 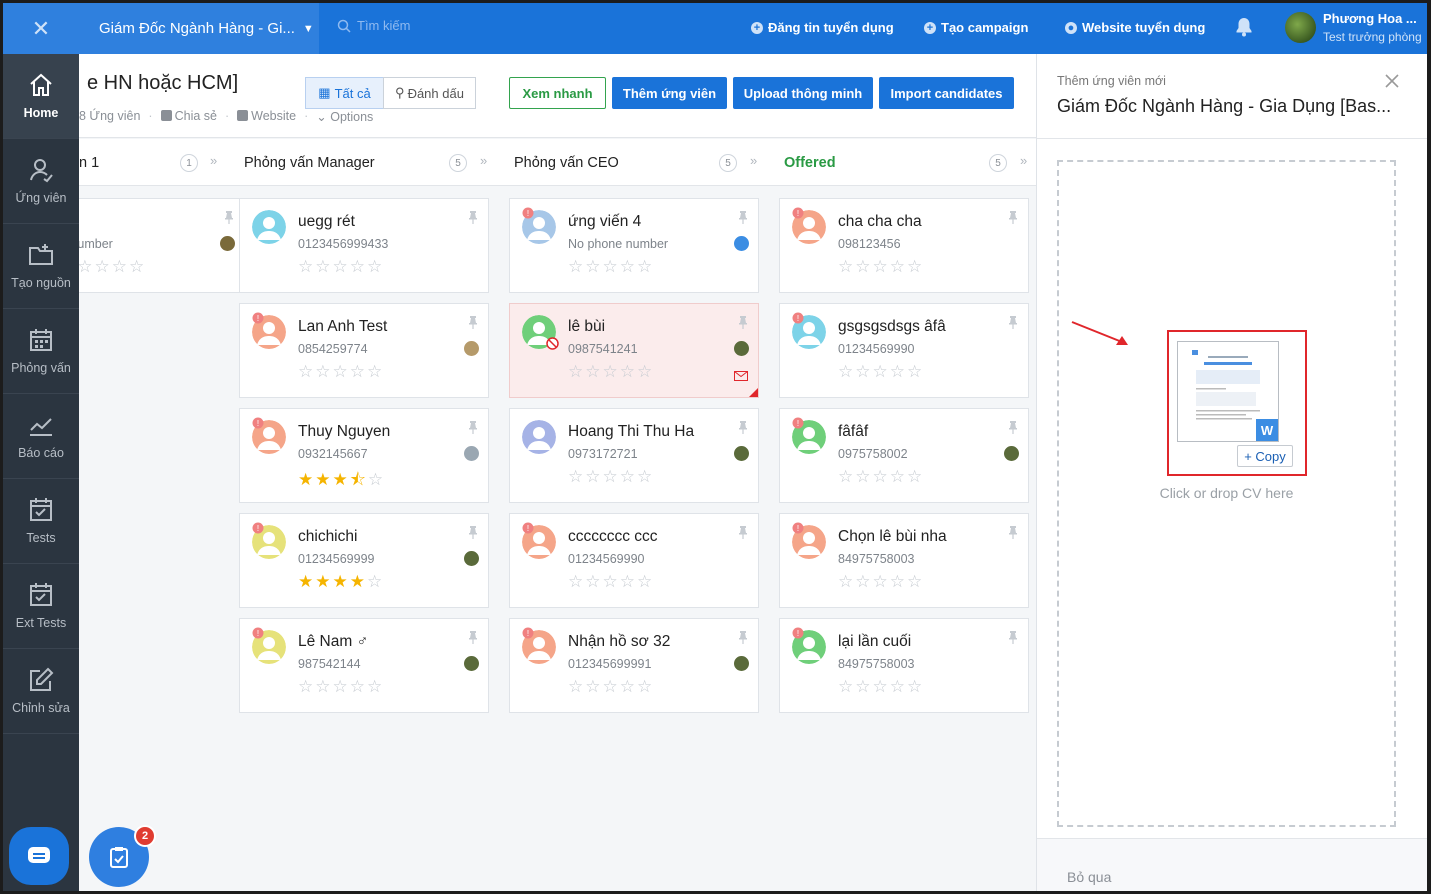 What do you see at coordinates (364, 245) in the screenshot?
I see `candidate-card: uegg rét 0123456999433 ☆☆☆☆☆` at bounding box center [364, 245].